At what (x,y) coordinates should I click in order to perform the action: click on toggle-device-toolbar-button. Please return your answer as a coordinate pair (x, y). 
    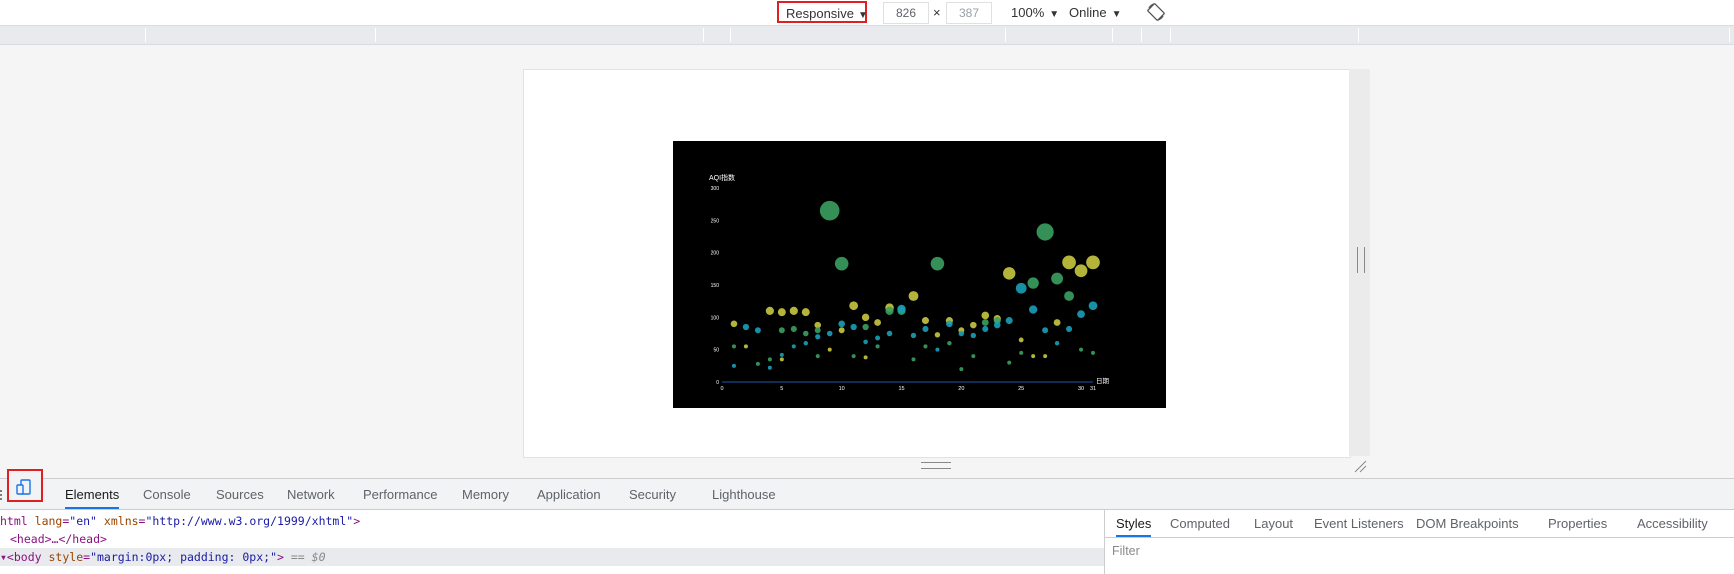
    Looking at the image, I should click on (25, 485).